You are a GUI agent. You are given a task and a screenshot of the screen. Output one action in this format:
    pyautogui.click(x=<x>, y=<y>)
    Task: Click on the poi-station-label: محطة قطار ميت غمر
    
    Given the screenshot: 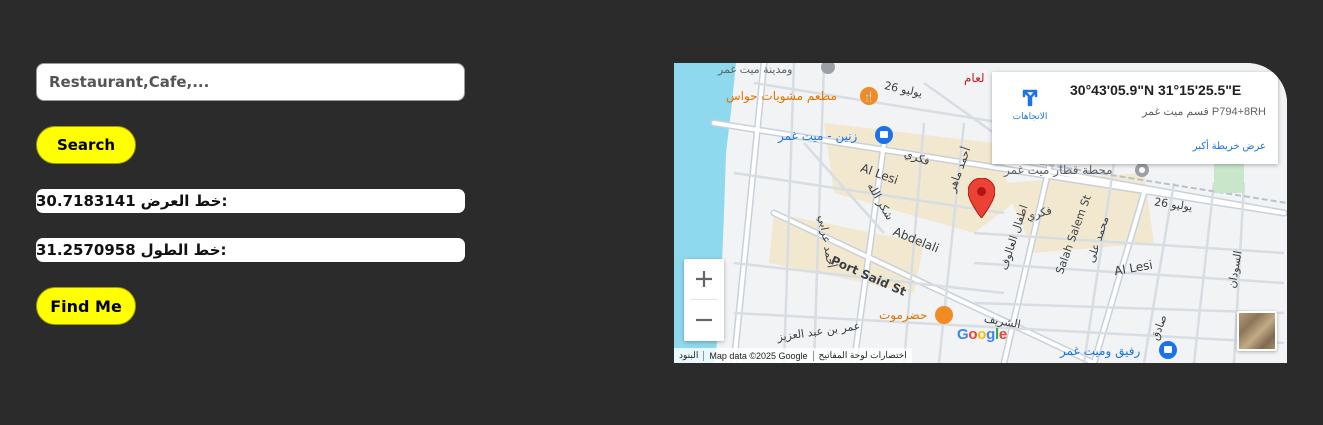 What is the action you would take?
    pyautogui.click(x=1058, y=170)
    